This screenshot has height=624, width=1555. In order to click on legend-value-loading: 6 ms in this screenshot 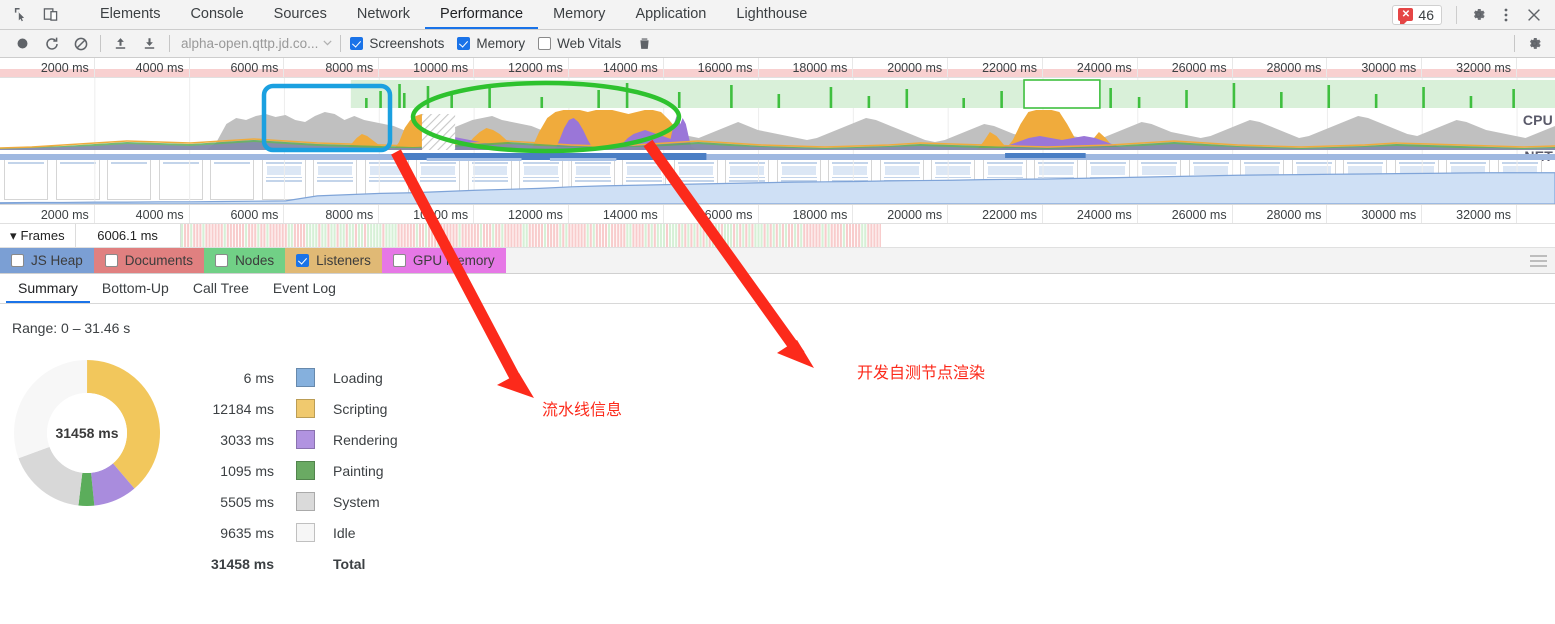, I will do `click(258, 377)`.